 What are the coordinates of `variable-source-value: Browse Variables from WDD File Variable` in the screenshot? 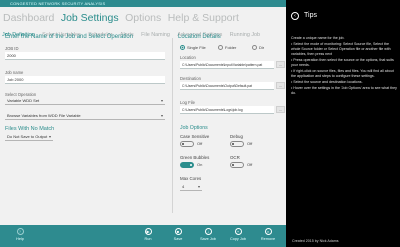 It's located at (44, 115).